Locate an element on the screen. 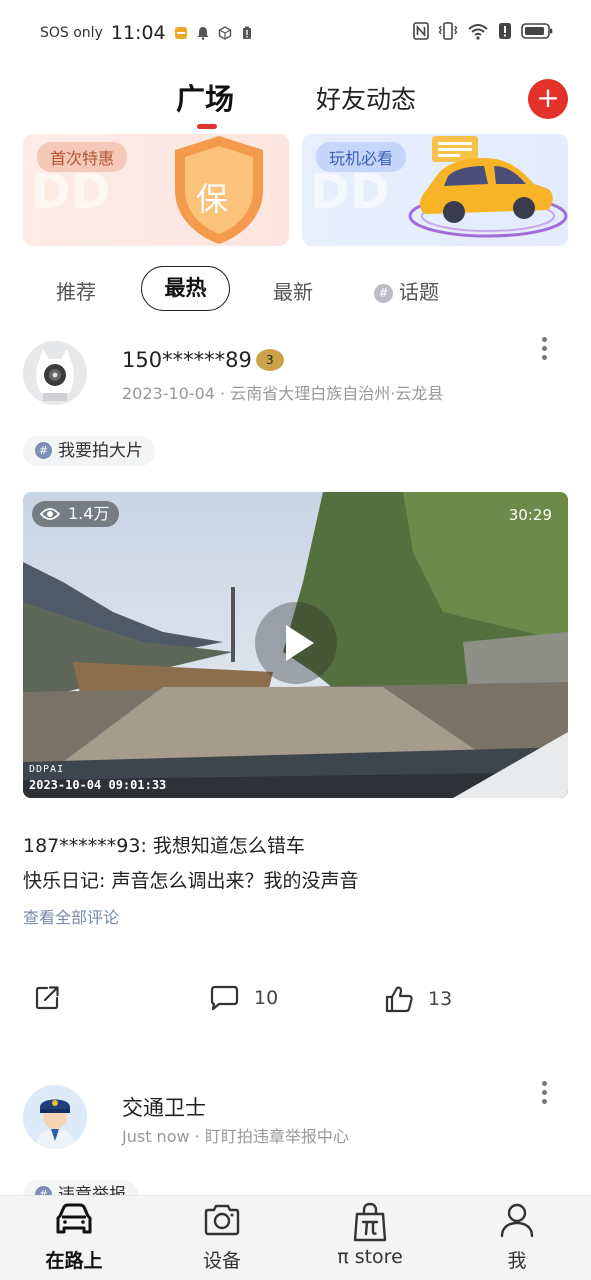 The height and width of the screenshot is (1280, 591). share-button is located at coordinates (47, 998).